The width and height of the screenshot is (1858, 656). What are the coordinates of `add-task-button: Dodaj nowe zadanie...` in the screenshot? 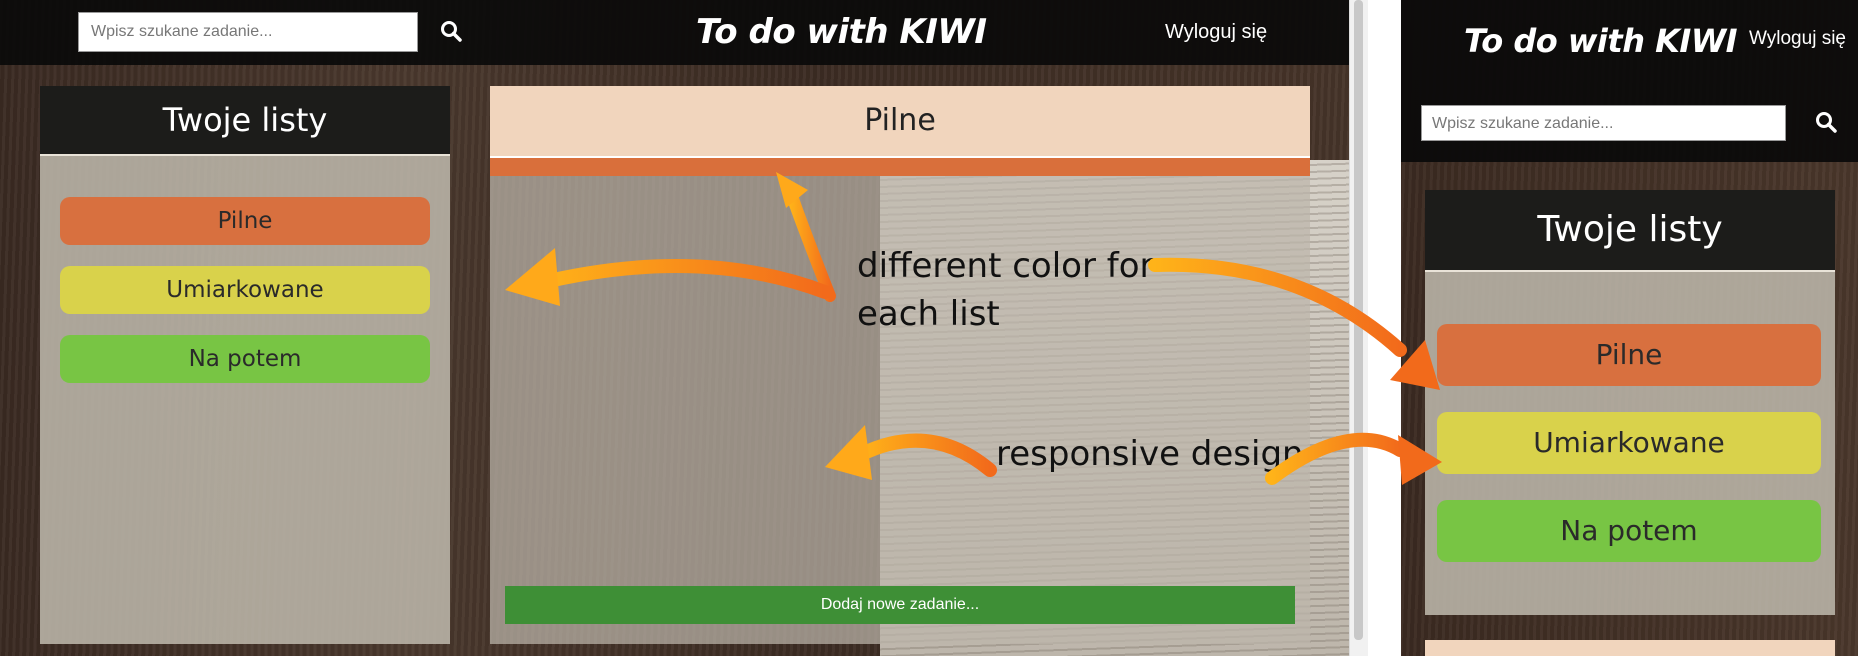 It's located at (900, 605).